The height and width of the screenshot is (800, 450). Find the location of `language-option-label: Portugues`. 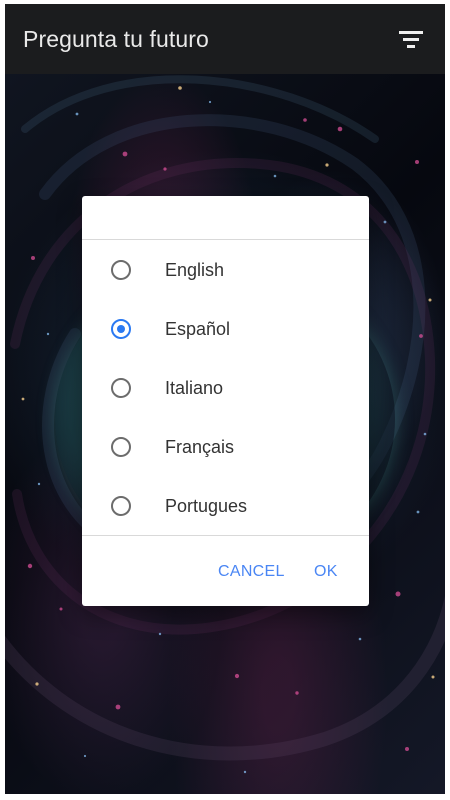

language-option-label: Portugues is located at coordinates (206, 505).